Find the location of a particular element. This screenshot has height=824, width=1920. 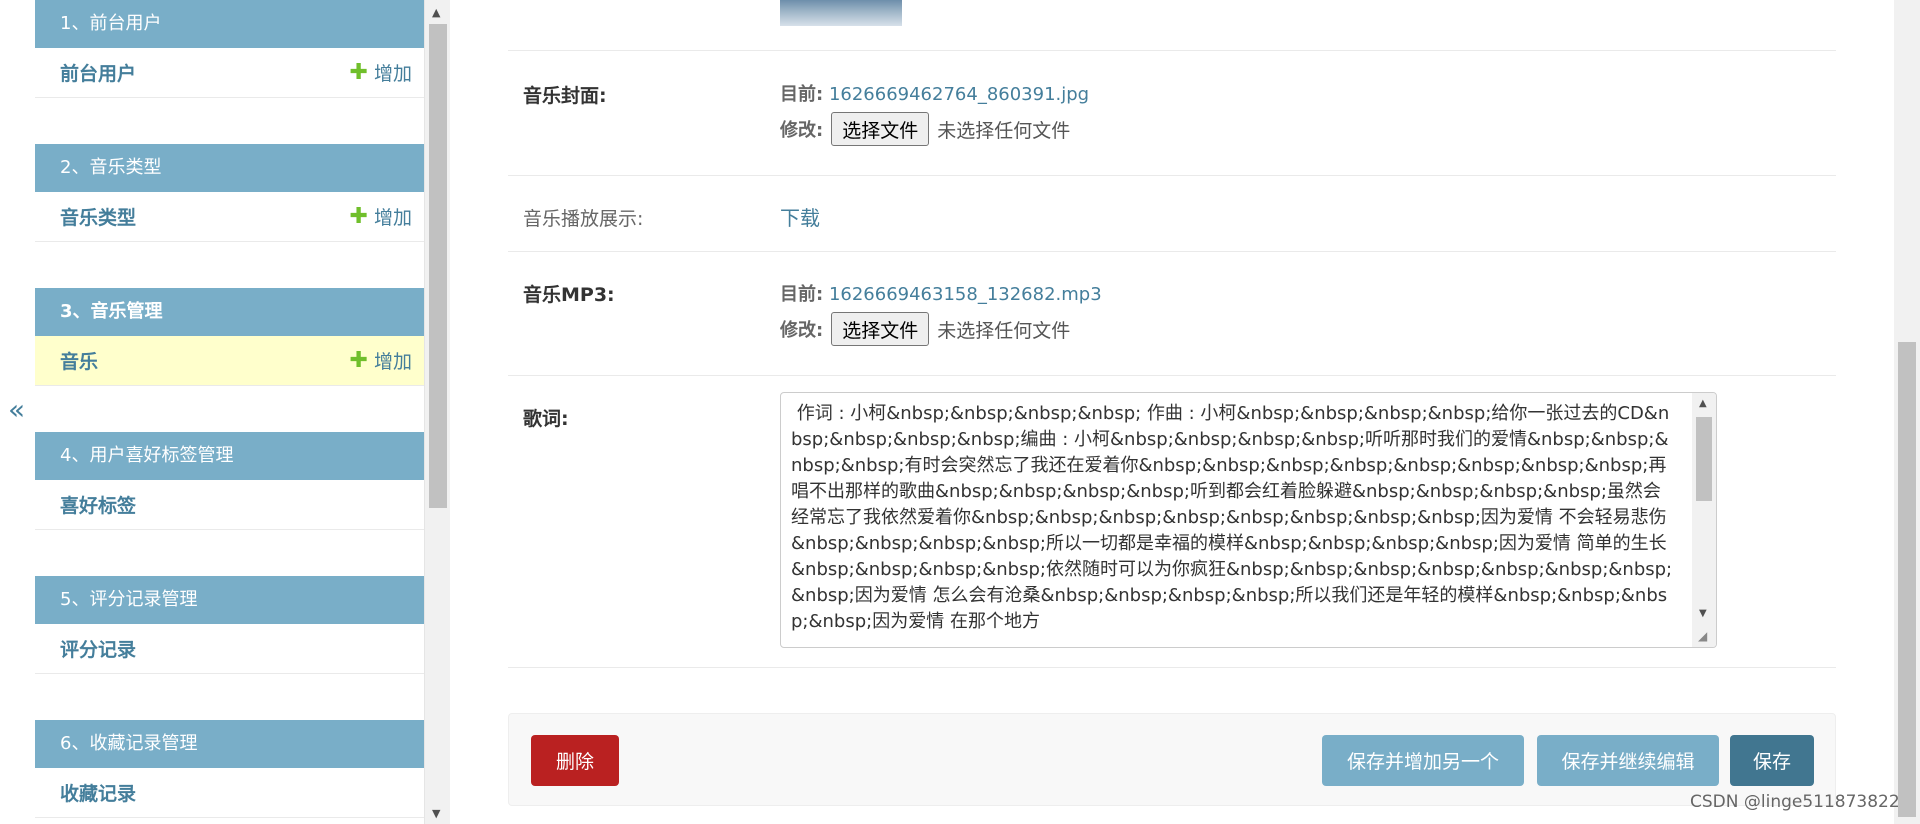

cover-no-file-text: 未选择任何文件 is located at coordinates (1004, 130).